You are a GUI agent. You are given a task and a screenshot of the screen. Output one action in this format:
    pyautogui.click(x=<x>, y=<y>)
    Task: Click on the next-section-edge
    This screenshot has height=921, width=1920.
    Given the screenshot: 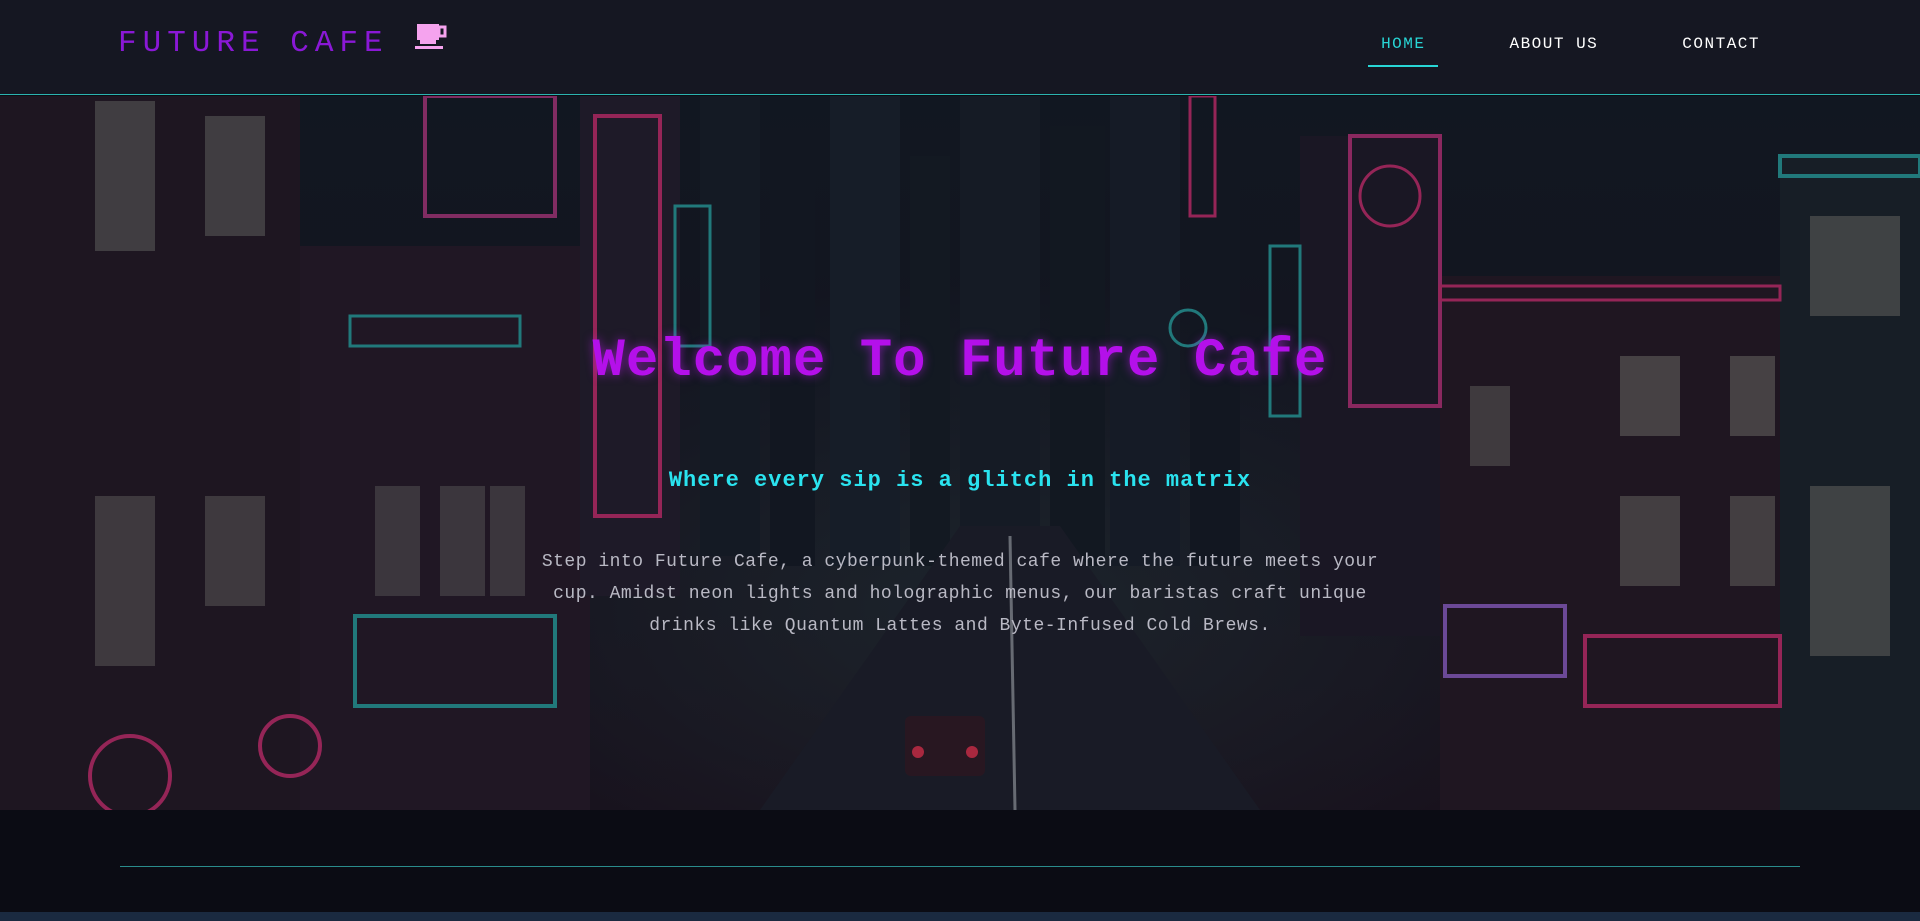 What is the action you would take?
    pyautogui.click(x=960, y=916)
    